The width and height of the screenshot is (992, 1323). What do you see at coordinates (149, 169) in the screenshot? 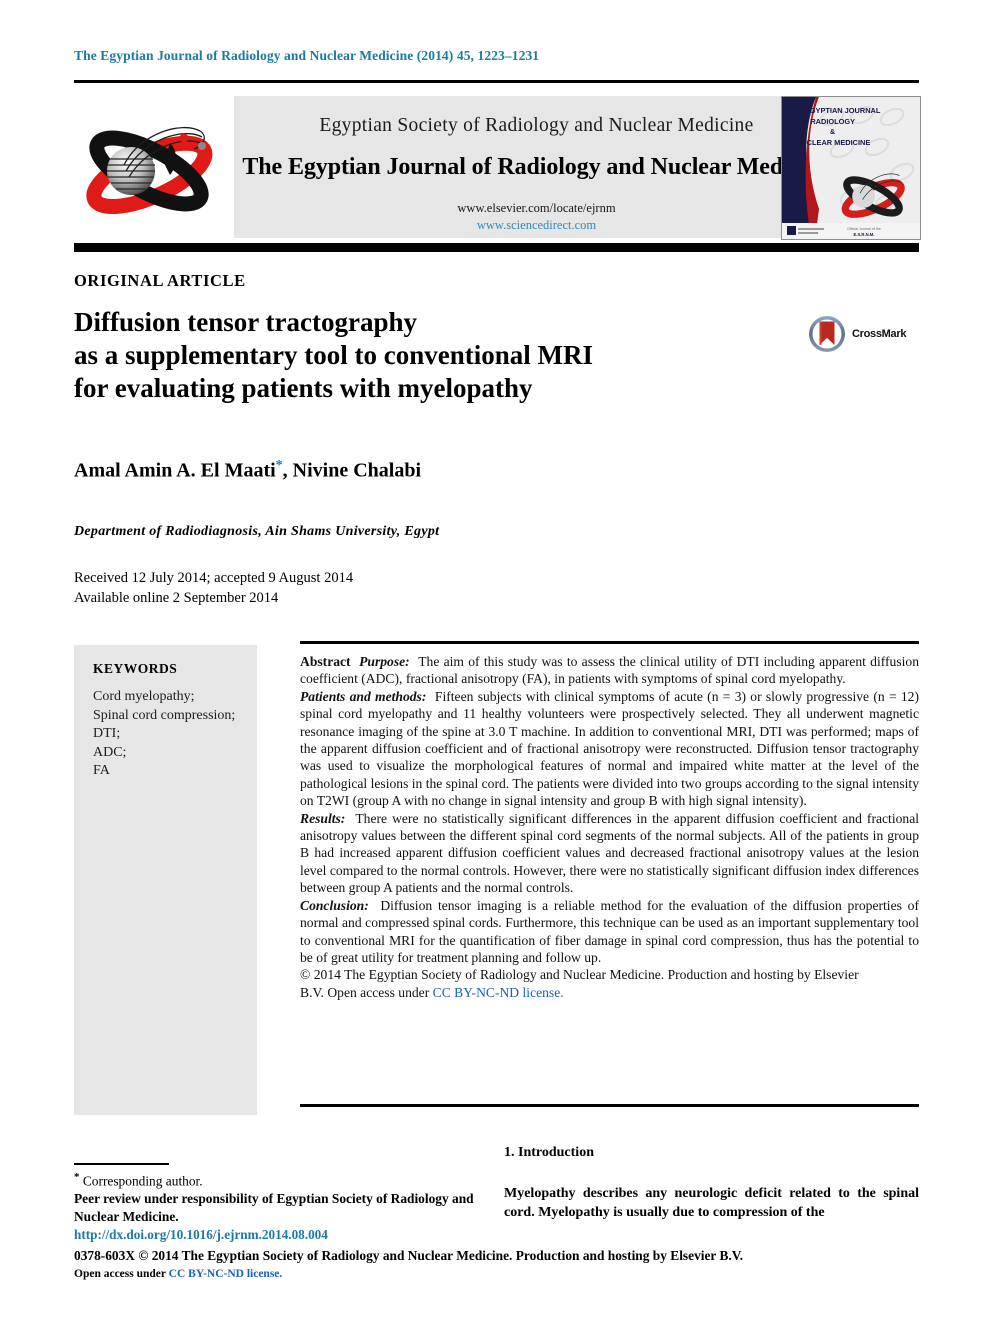
I see `society-logo-icon` at bounding box center [149, 169].